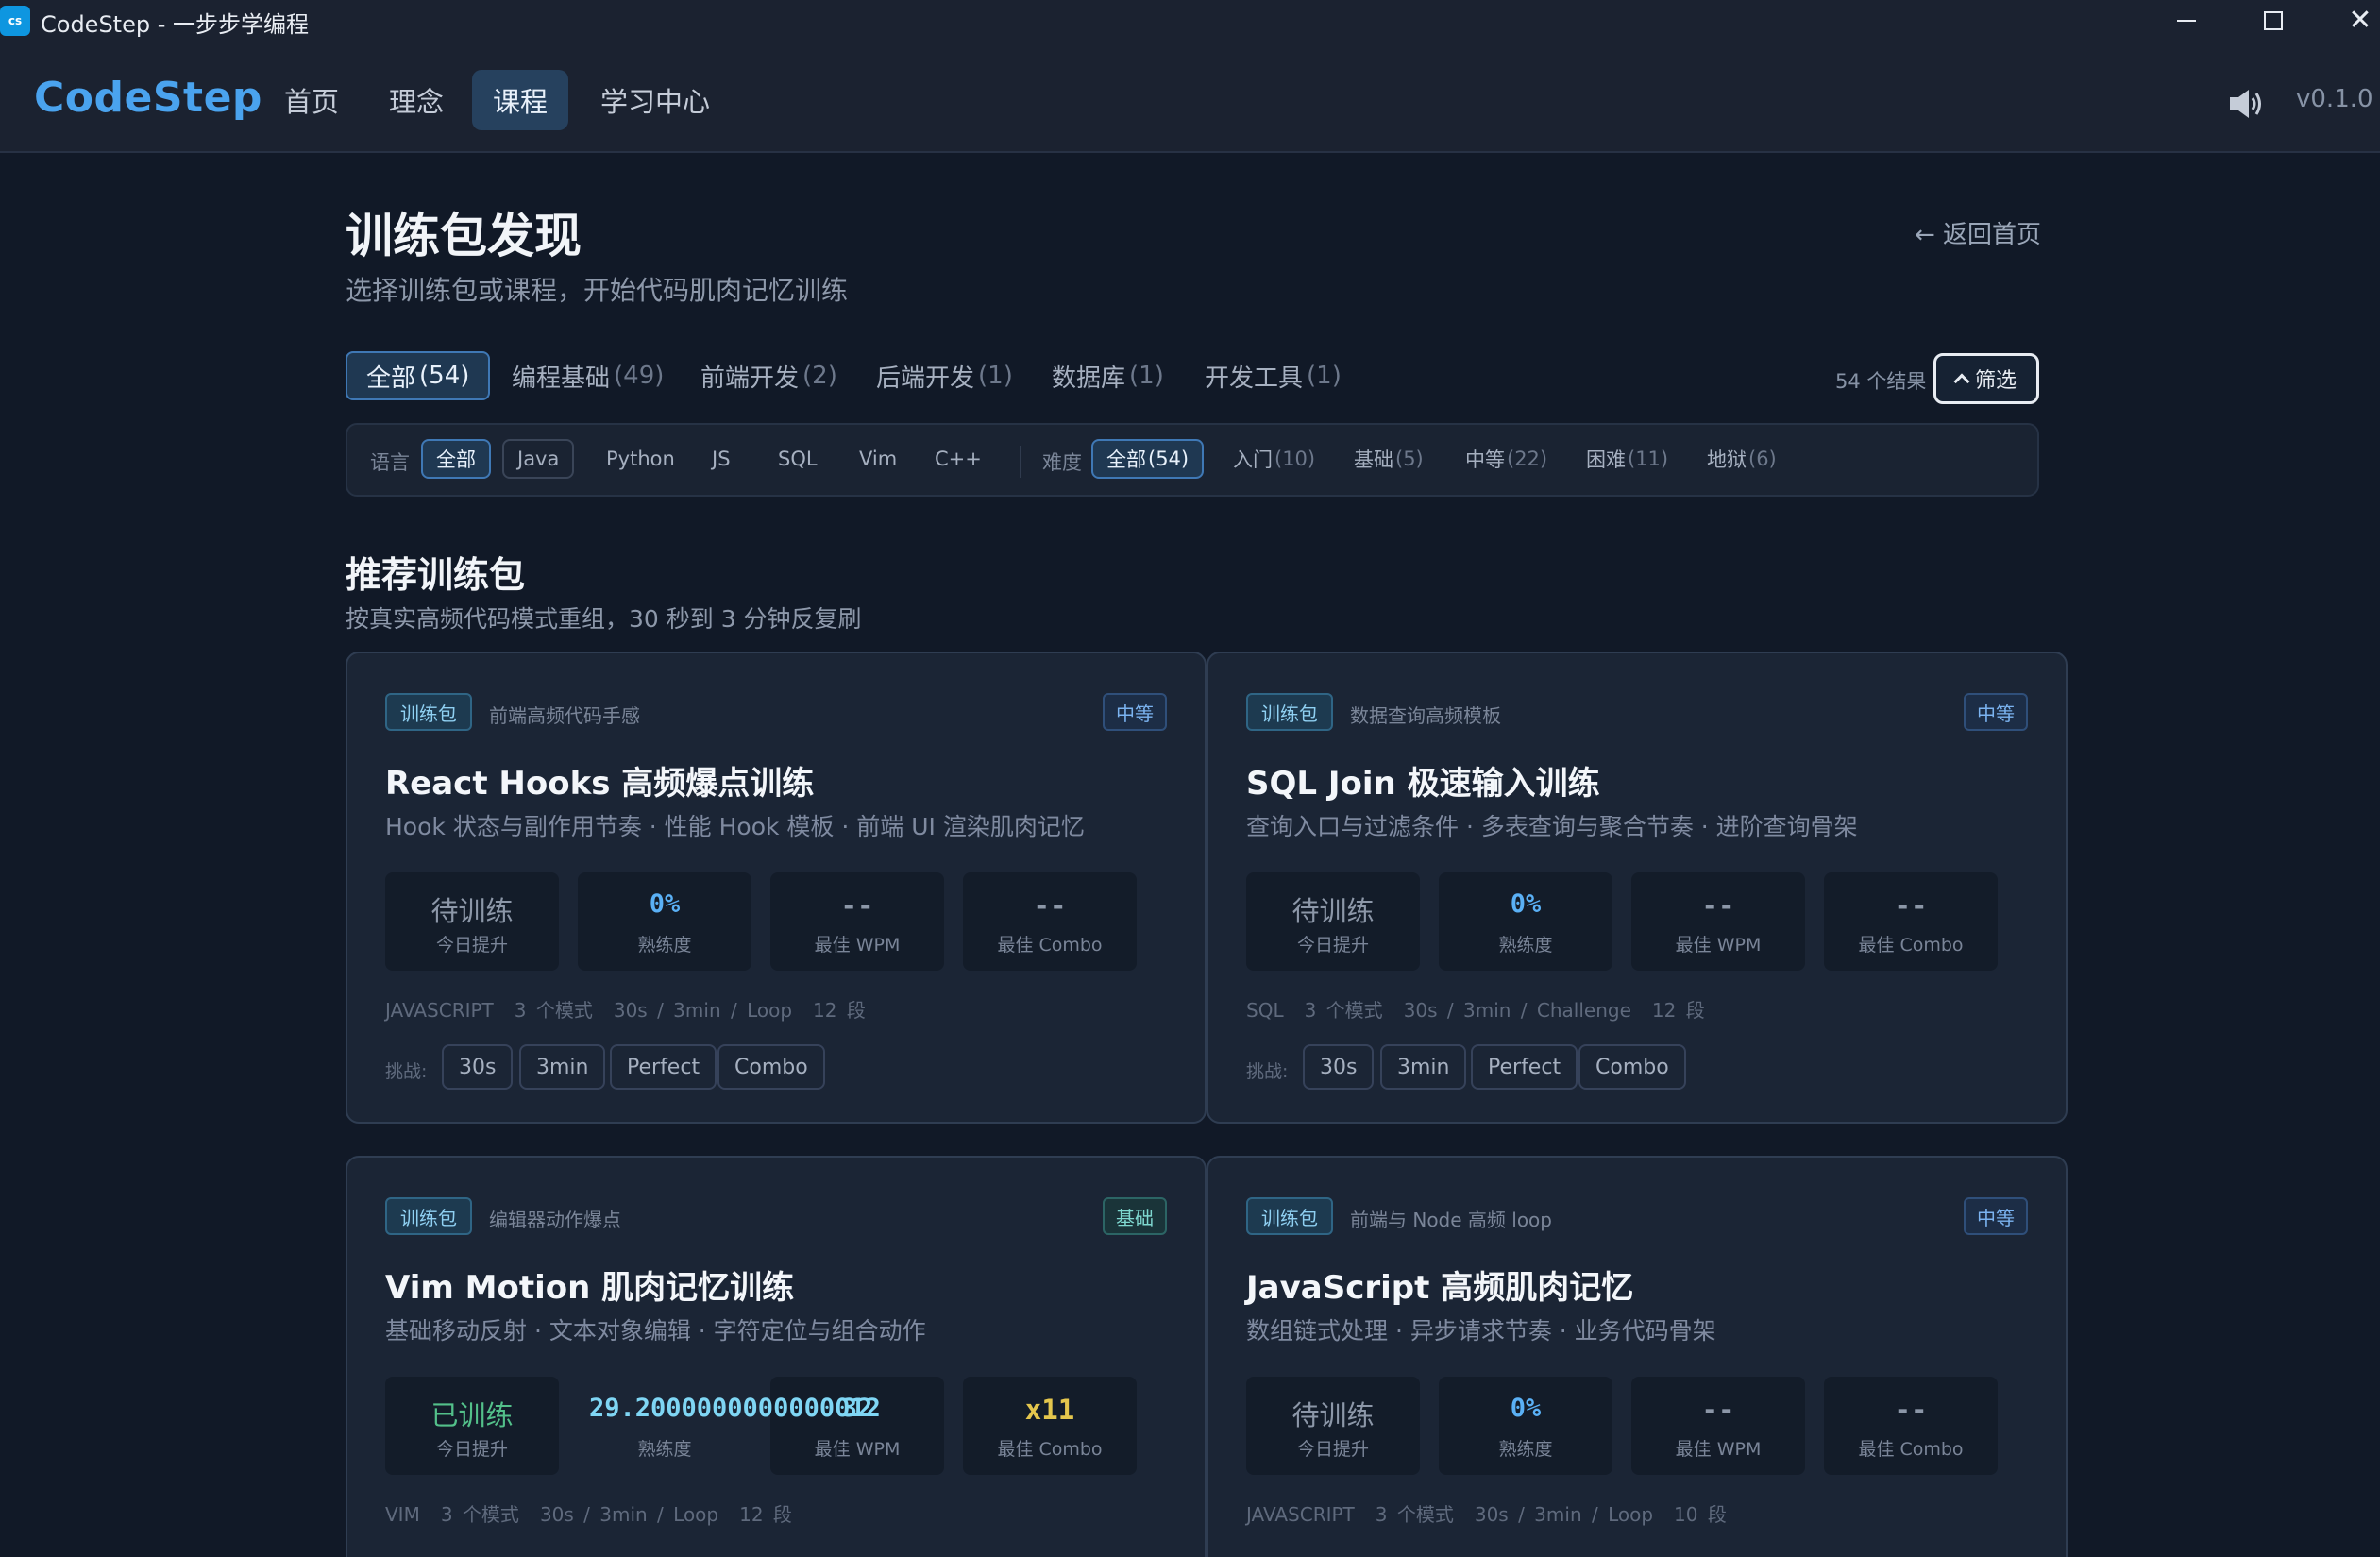  What do you see at coordinates (1978, 232) in the screenshot?
I see `back-home-link: ← 返回首页` at bounding box center [1978, 232].